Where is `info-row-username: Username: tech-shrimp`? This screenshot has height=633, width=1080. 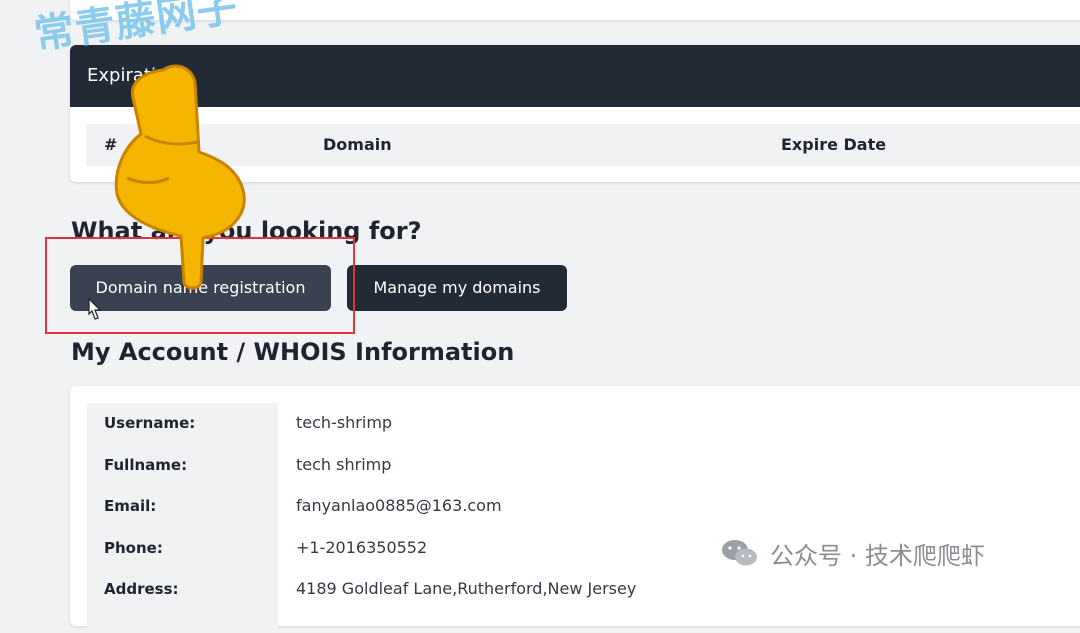
info-row-username: Username: tech-shrimp is located at coordinates (575, 425).